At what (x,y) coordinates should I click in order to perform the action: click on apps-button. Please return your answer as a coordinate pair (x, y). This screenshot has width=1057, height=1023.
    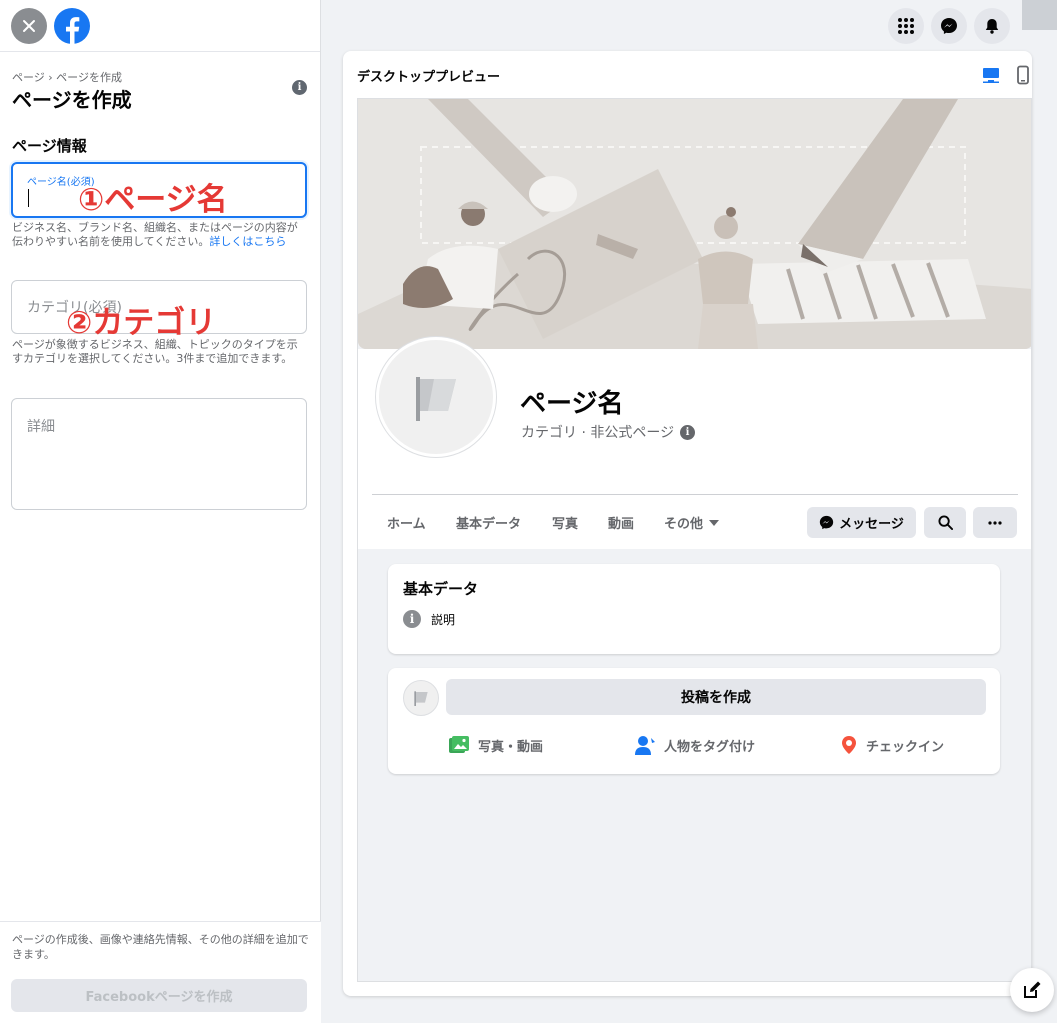
    Looking at the image, I should click on (906, 26).